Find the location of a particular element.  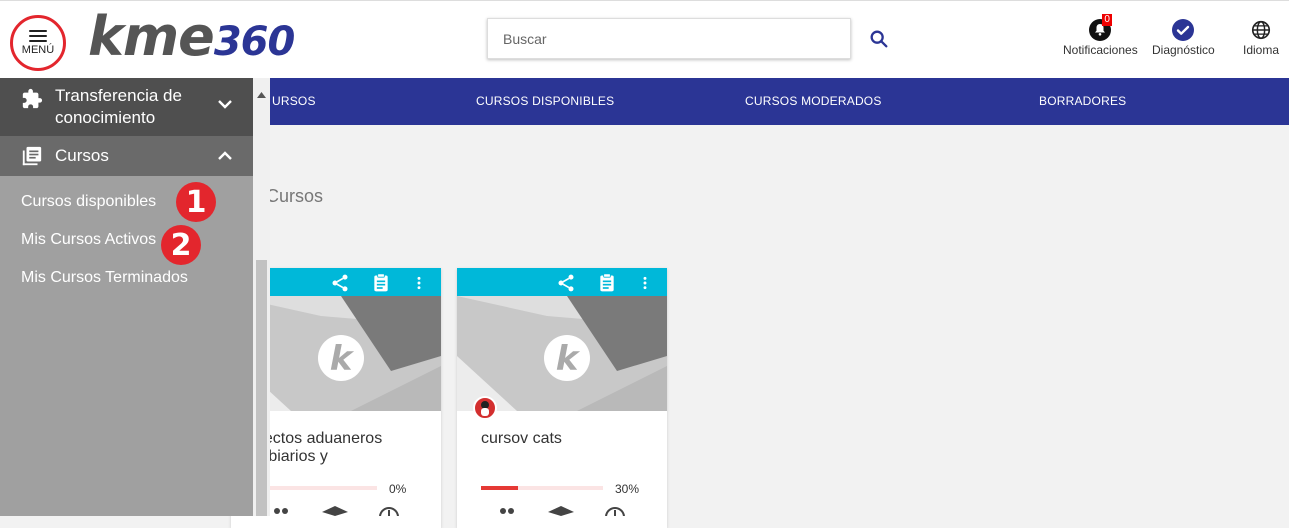

search-input is located at coordinates (669, 38).